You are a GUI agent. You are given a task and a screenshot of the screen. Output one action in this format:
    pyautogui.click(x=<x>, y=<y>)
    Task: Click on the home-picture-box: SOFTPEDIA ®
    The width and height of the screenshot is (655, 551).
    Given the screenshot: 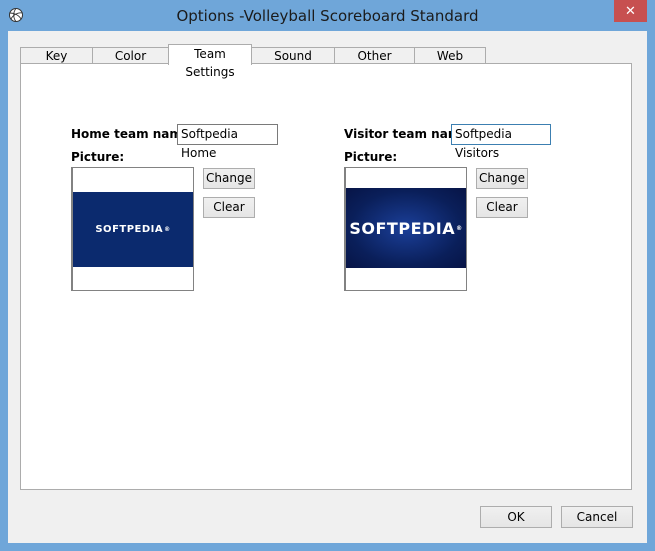 What is the action you would take?
    pyautogui.click(x=132, y=229)
    